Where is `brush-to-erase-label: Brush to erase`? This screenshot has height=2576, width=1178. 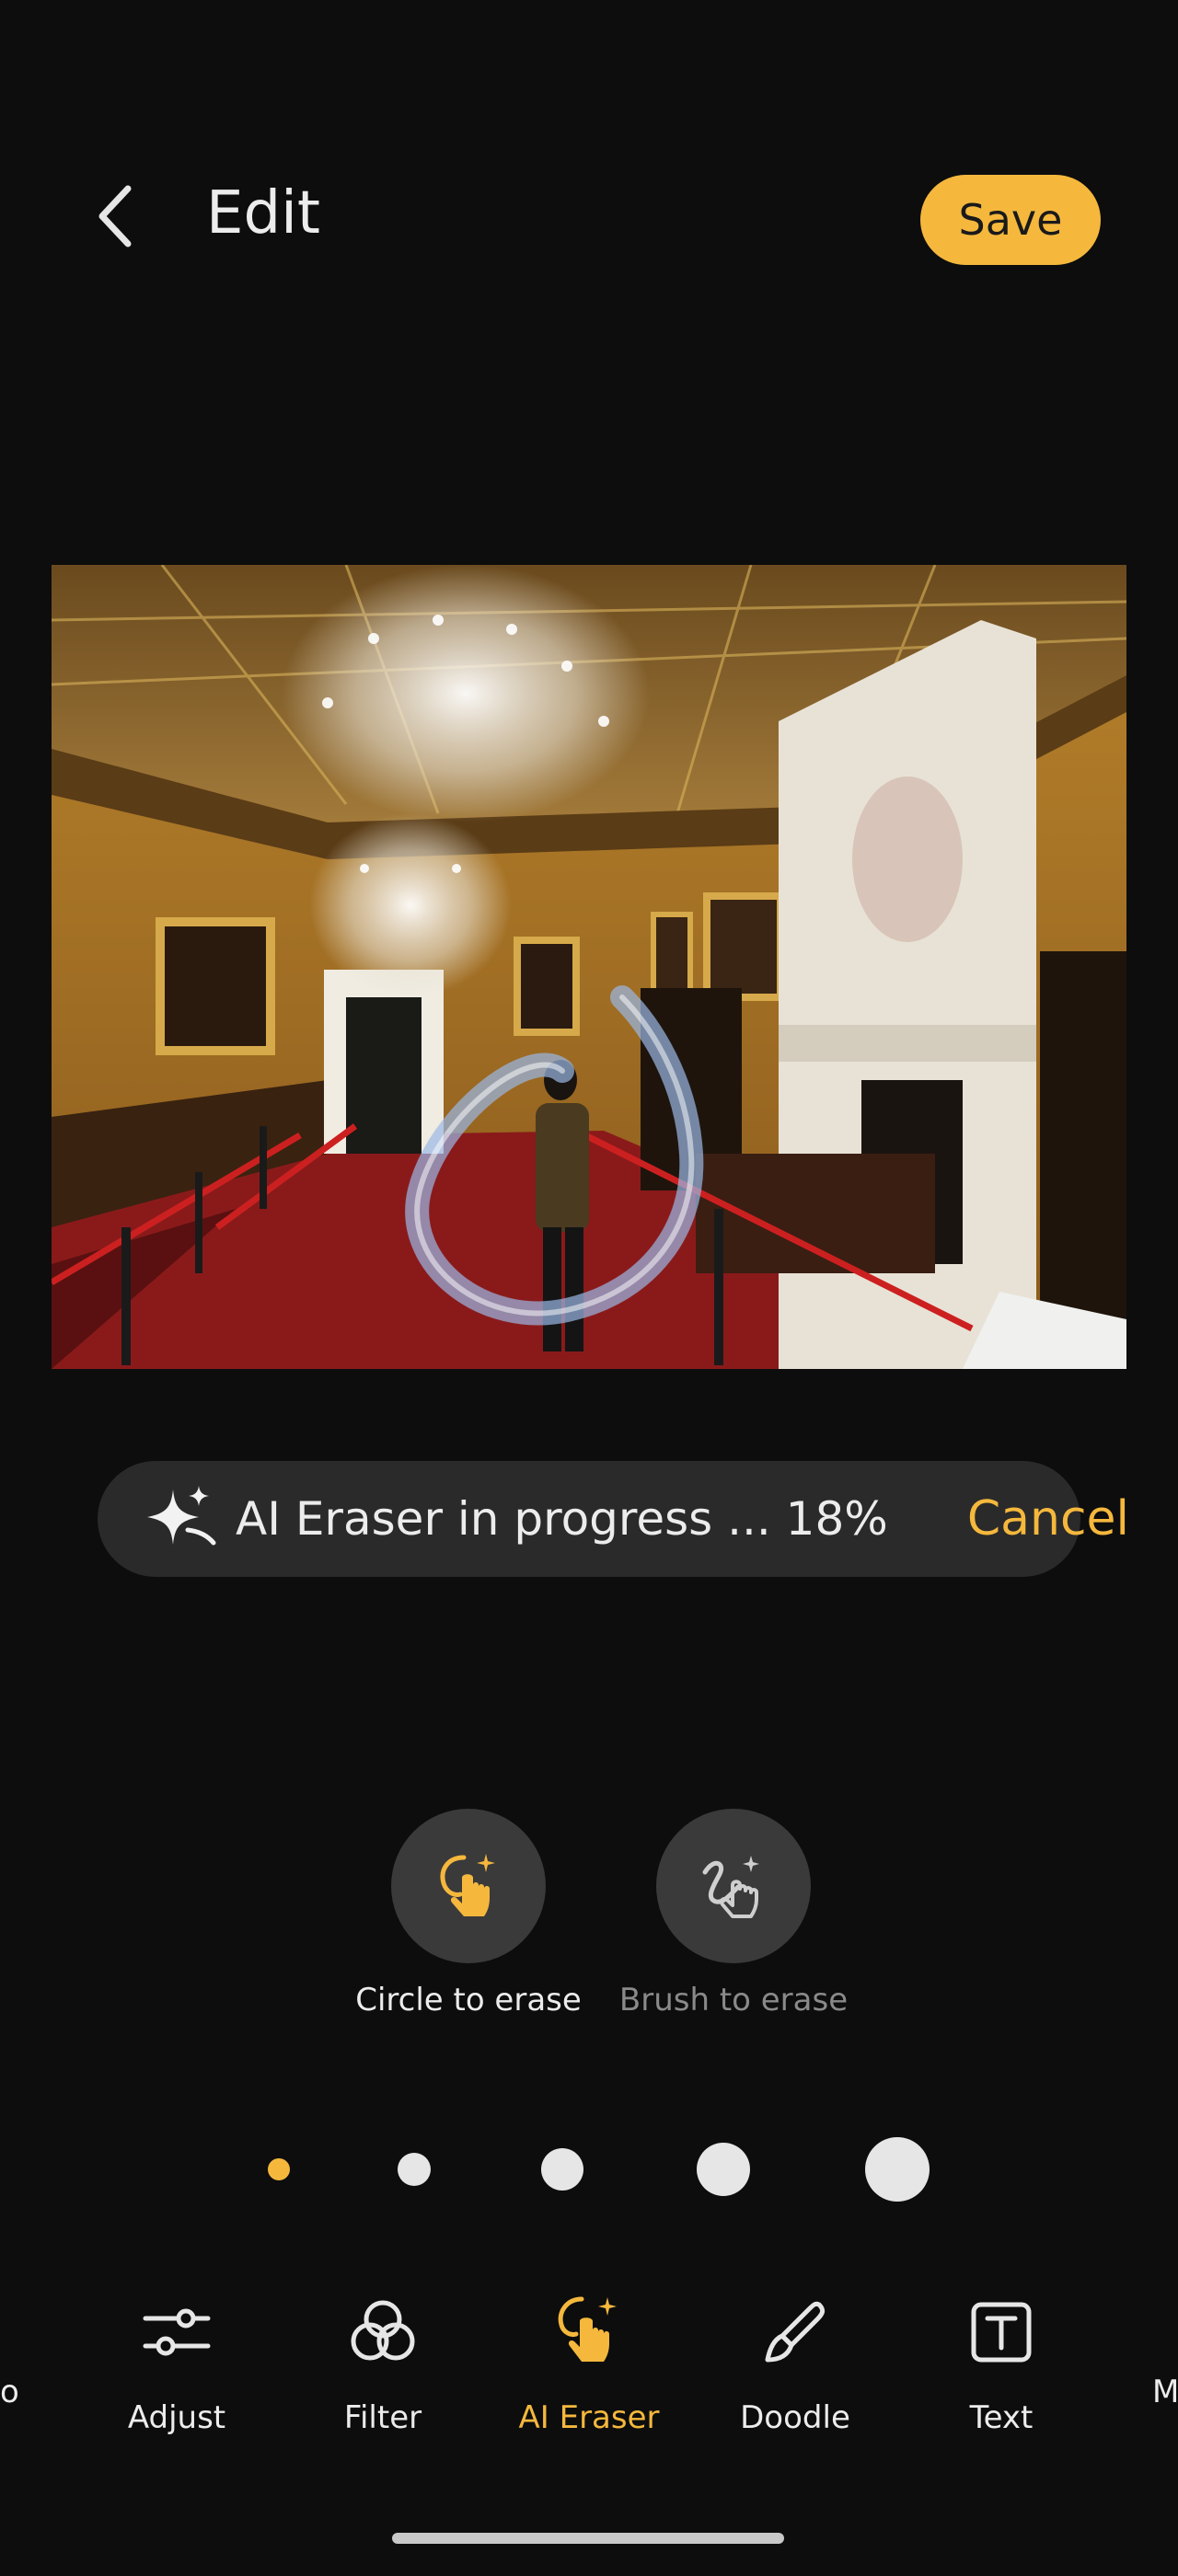 brush-to-erase-label: Brush to erase is located at coordinates (733, 2000).